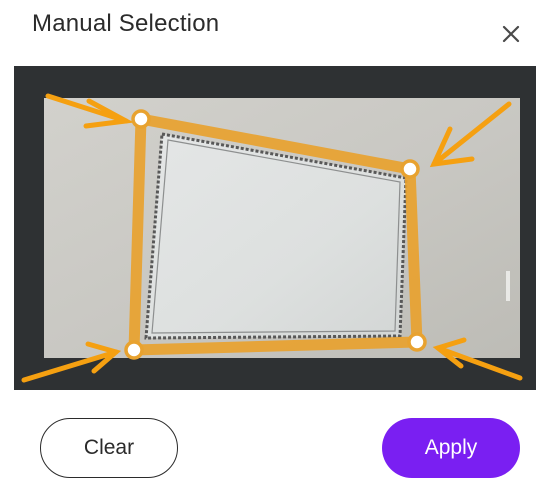  Describe the element at coordinates (141, 119) in the screenshot. I see `handle-top-left` at that location.